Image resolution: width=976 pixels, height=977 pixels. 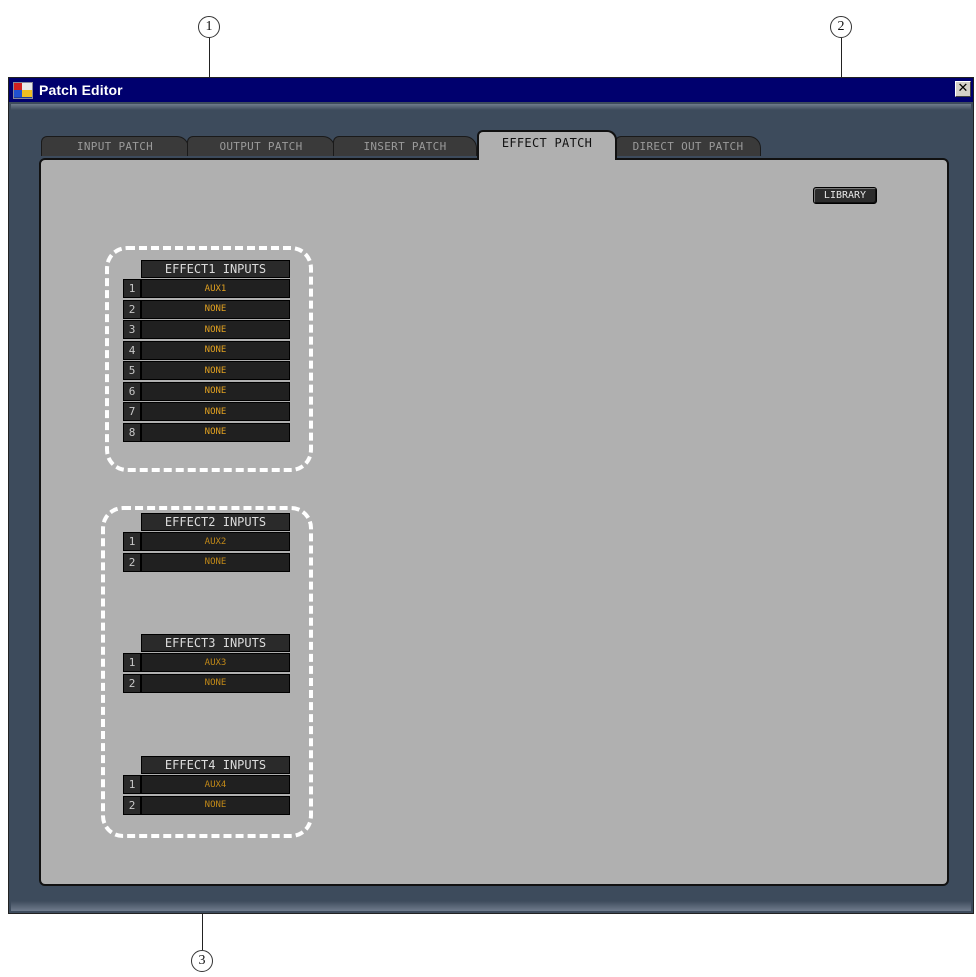 I want to click on effect2-input-row: 1 AUX2, so click(x=206, y=541).